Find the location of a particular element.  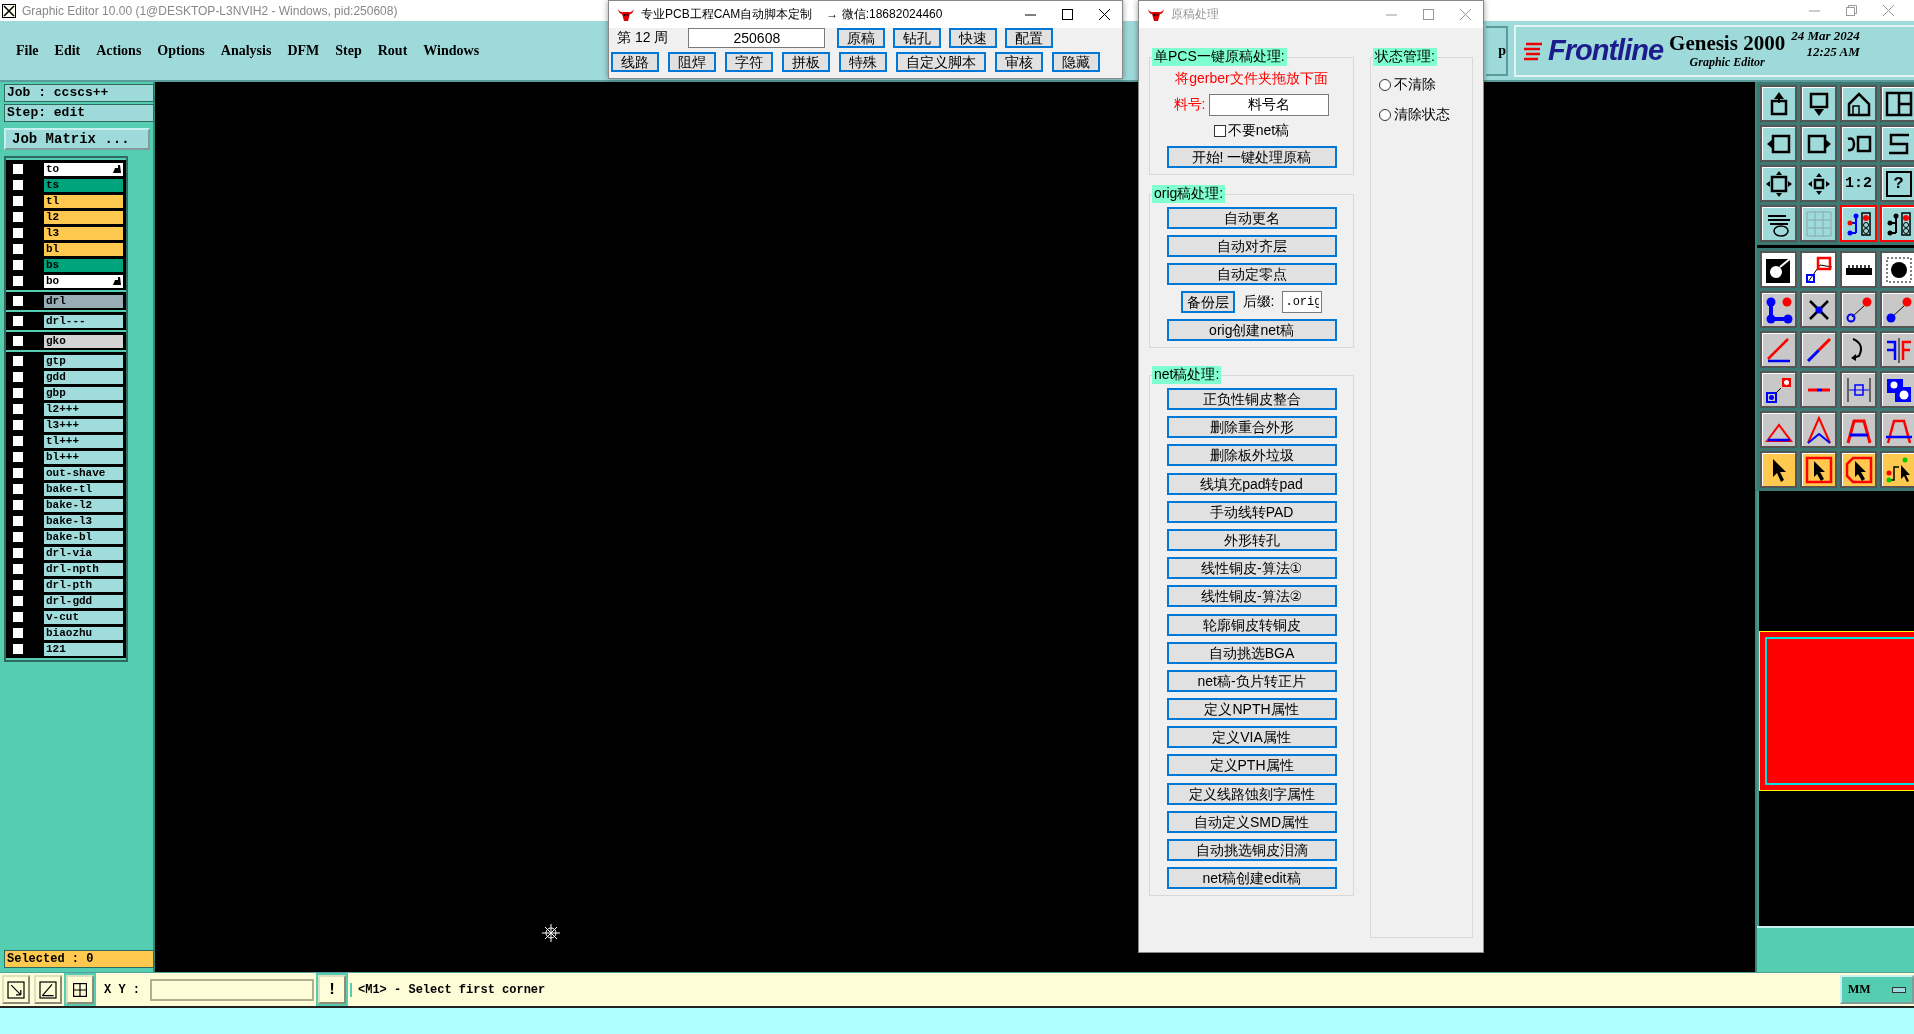

menu-item: Rout is located at coordinates (392, 50).